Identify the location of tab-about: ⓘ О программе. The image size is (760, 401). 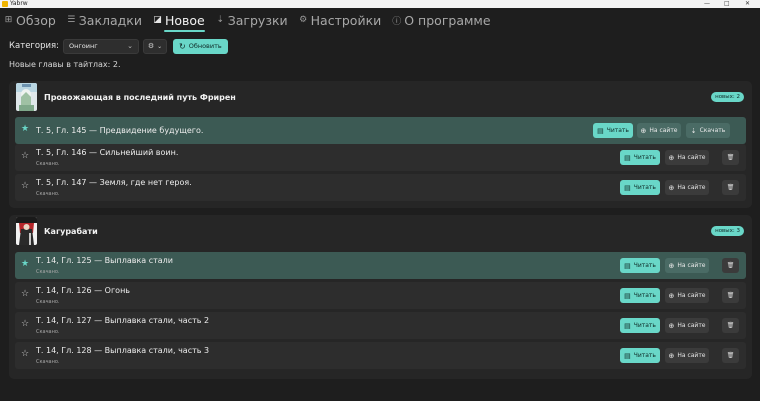
(441, 20).